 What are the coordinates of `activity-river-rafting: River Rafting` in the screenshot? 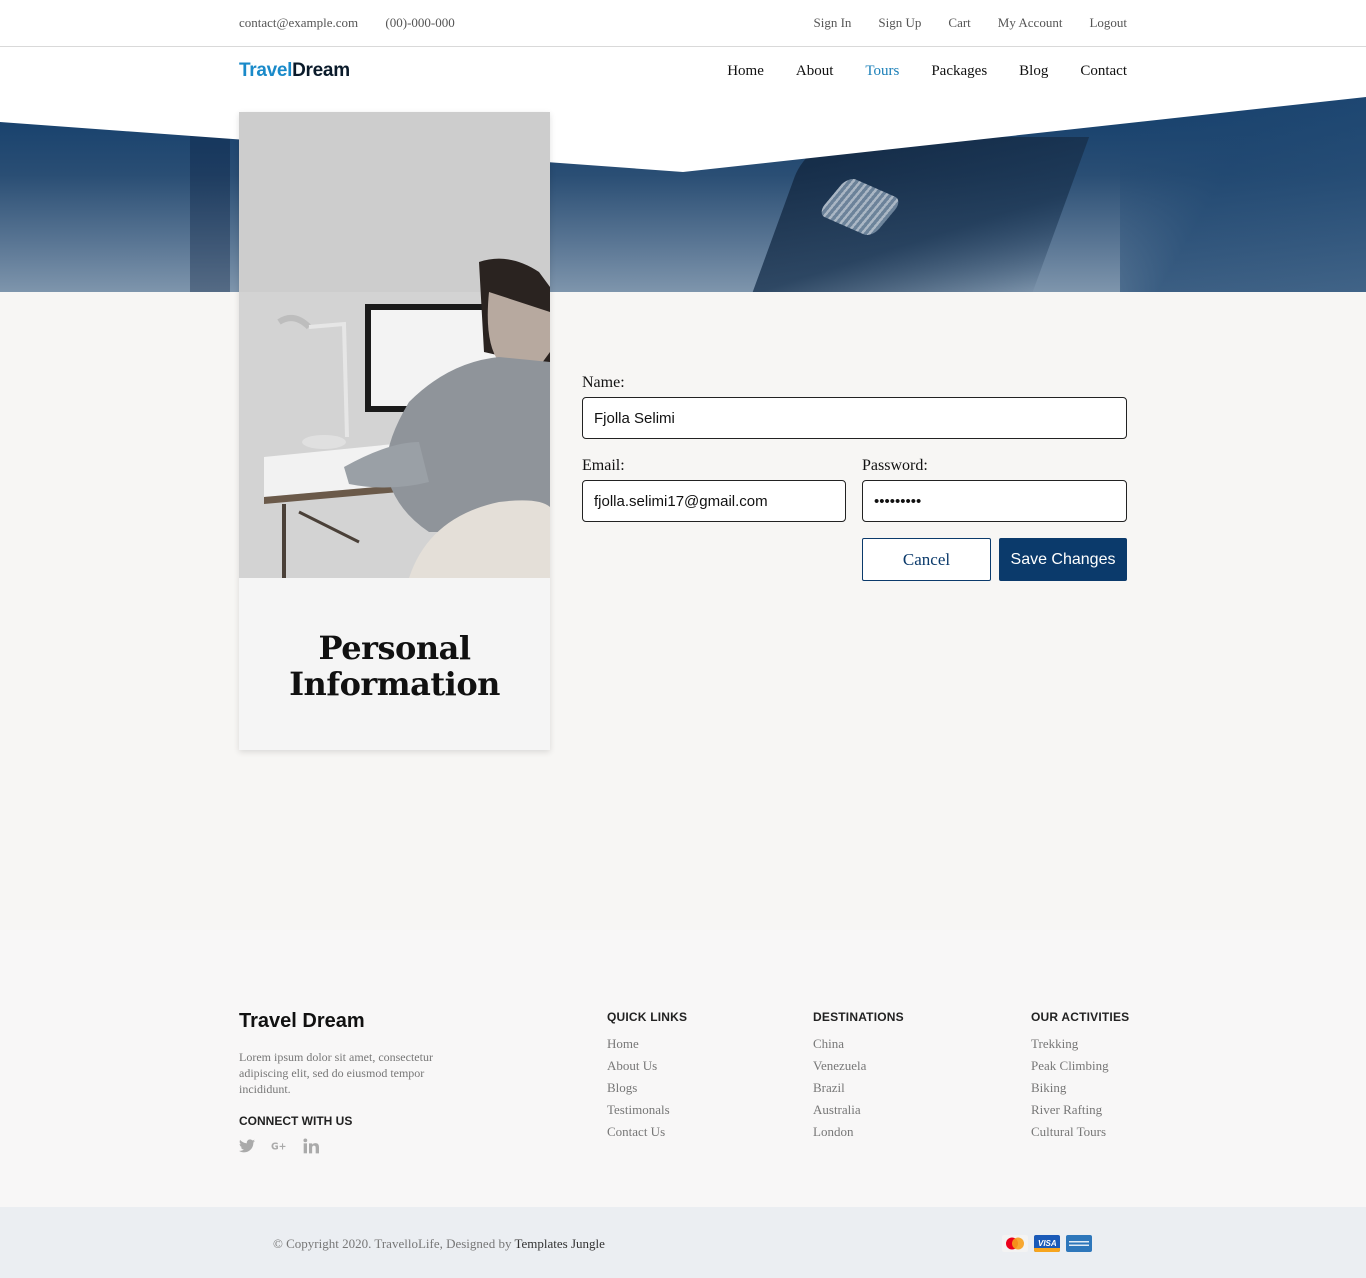 It's located at (1080, 1110).